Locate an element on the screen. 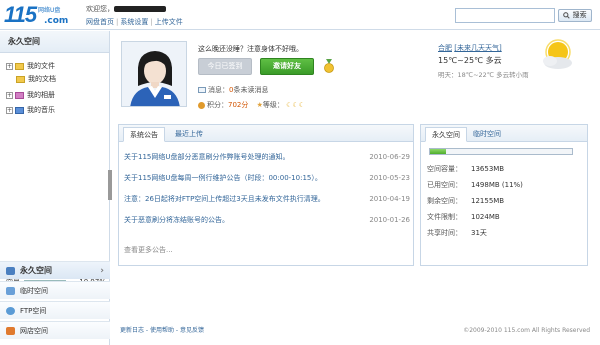 Image resolution: width=600 pixels, height=345 pixels. score-label: 积分： is located at coordinates (217, 105).